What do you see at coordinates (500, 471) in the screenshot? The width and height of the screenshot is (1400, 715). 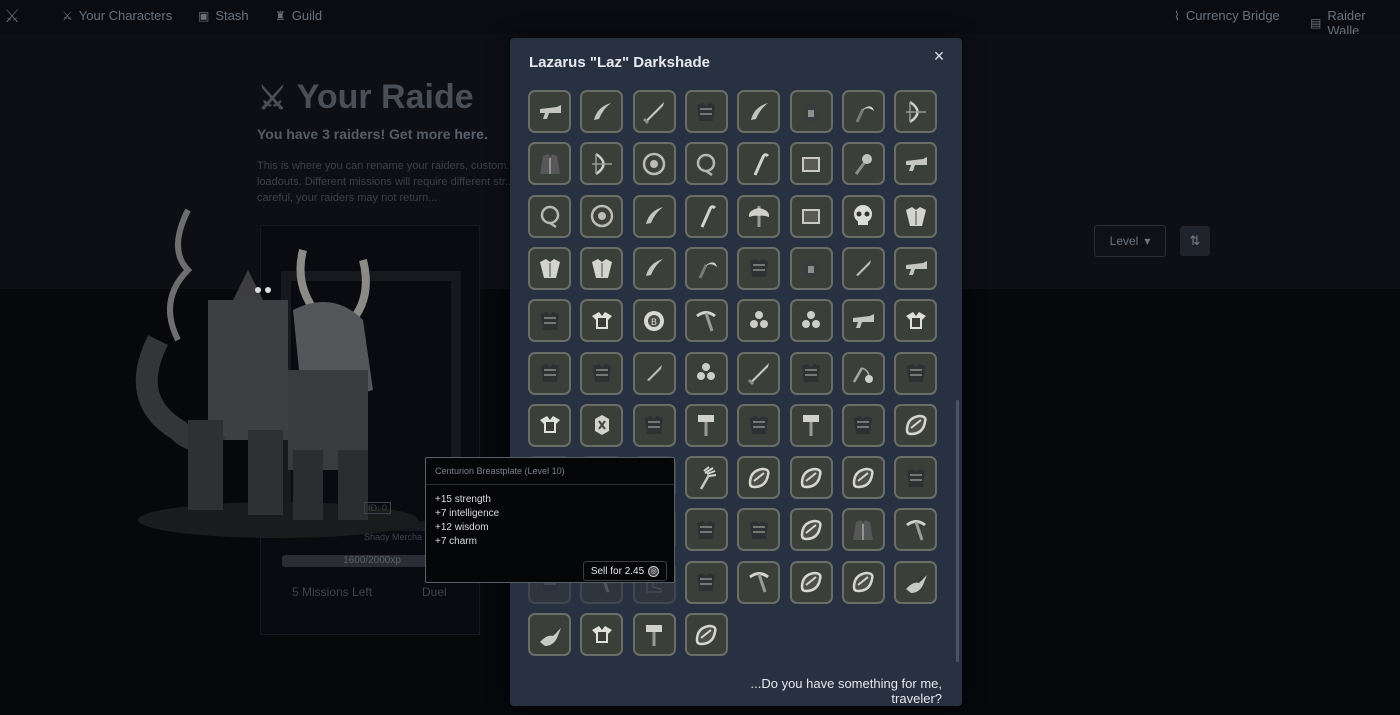 I see `tooltip-item-name: Centurion Breastplate (Level 10)` at bounding box center [500, 471].